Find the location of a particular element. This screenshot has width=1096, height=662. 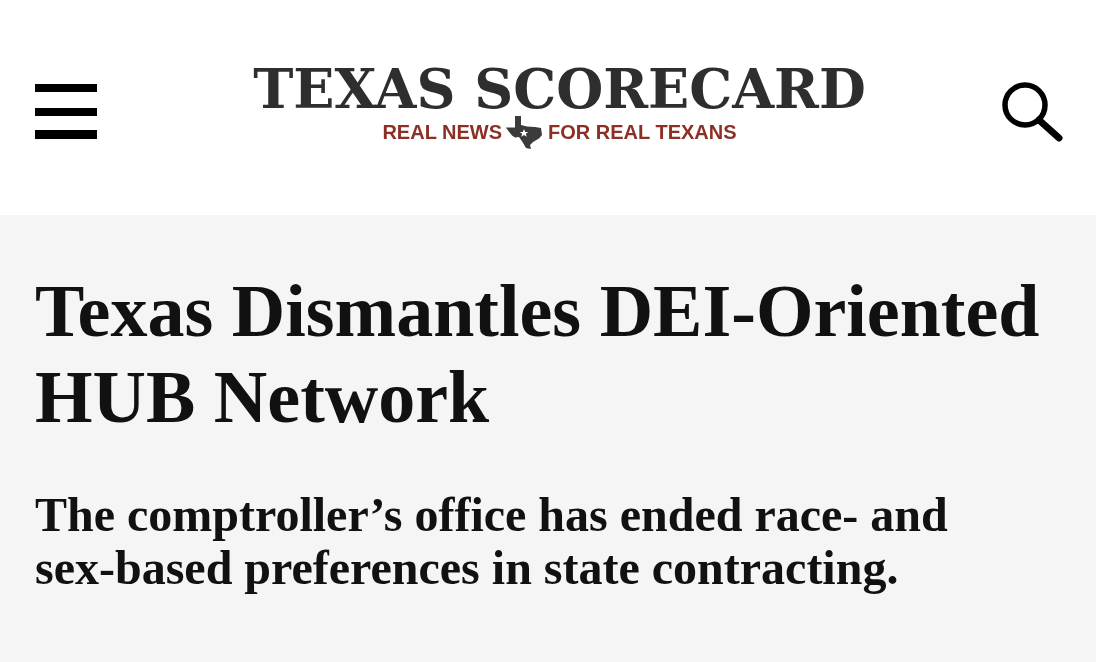

menu-icon is located at coordinates (66, 111).